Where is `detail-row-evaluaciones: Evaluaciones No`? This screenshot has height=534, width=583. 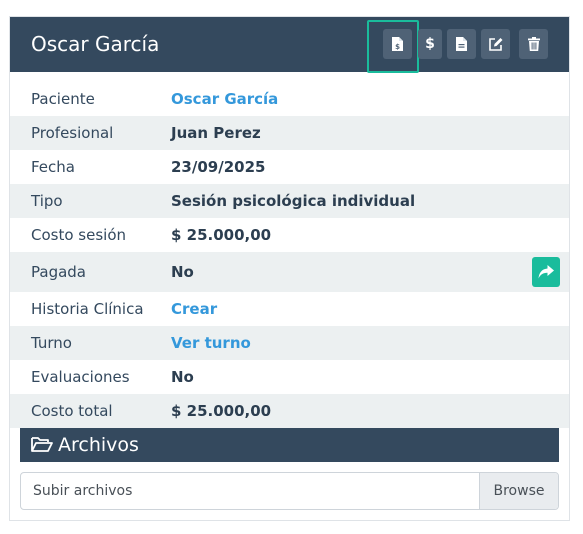
detail-row-evaluaciones: Evaluaciones No is located at coordinates (289, 377).